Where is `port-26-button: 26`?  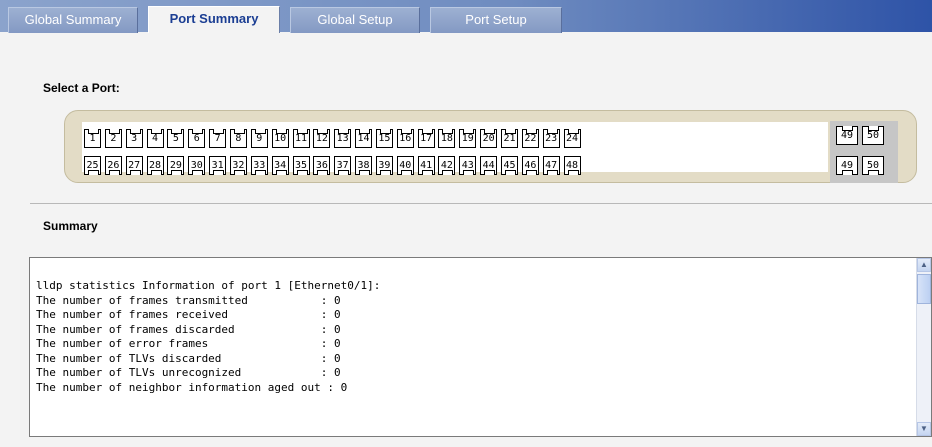 port-26-button: 26 is located at coordinates (113, 165).